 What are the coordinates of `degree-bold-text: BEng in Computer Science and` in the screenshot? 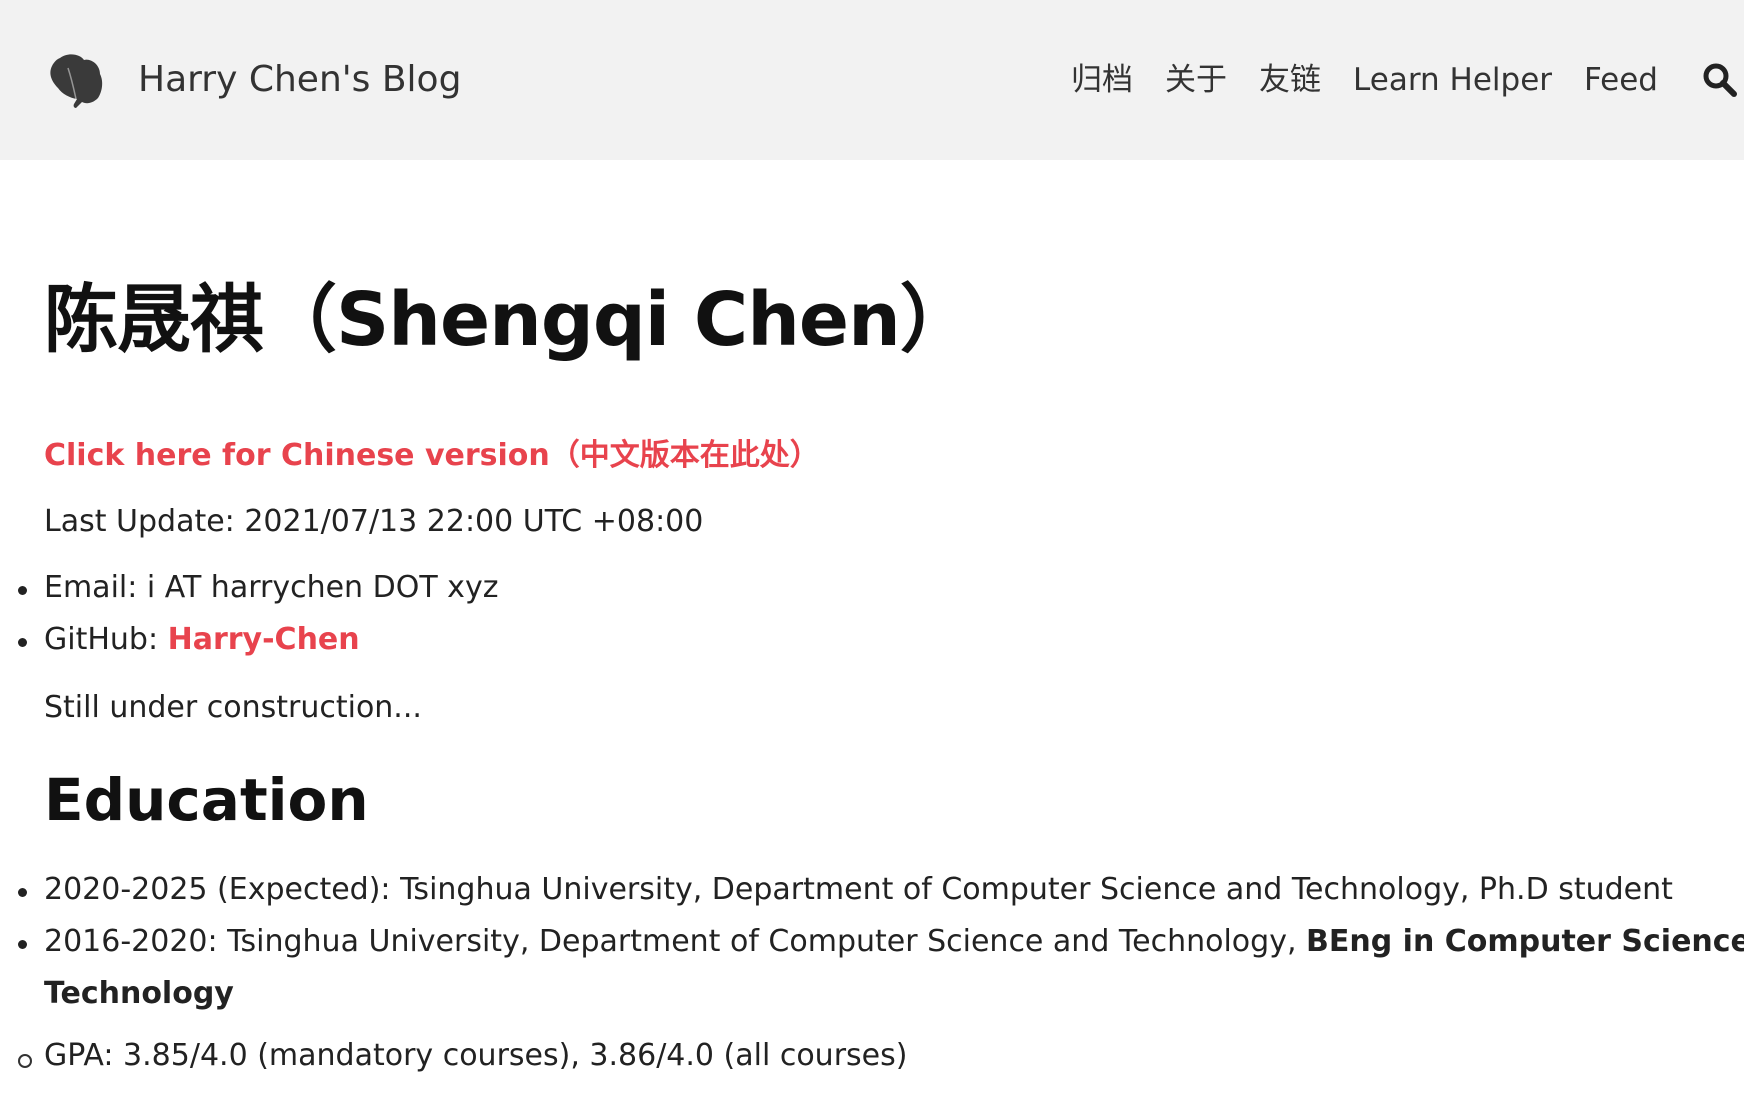 It's located at (1525, 941).